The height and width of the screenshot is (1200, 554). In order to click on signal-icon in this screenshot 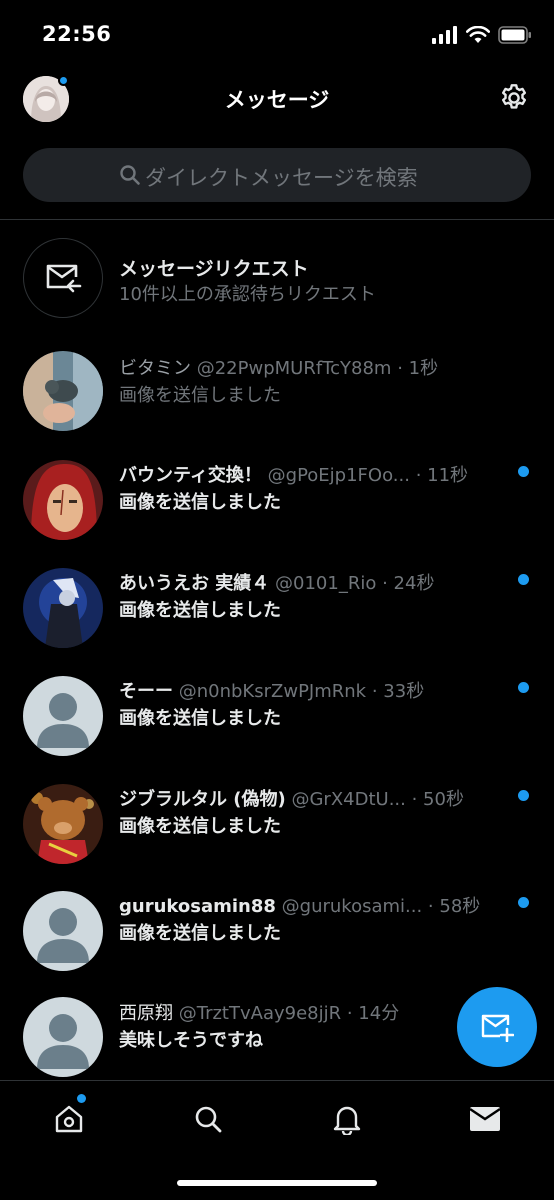, I will do `click(444, 35)`.